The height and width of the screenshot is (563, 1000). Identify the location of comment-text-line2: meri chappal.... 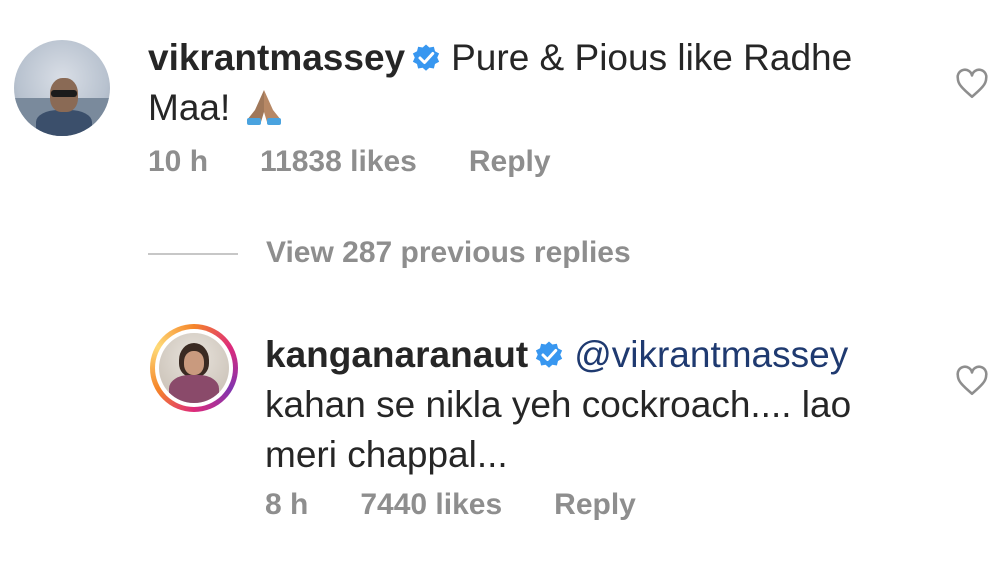
(386, 454).